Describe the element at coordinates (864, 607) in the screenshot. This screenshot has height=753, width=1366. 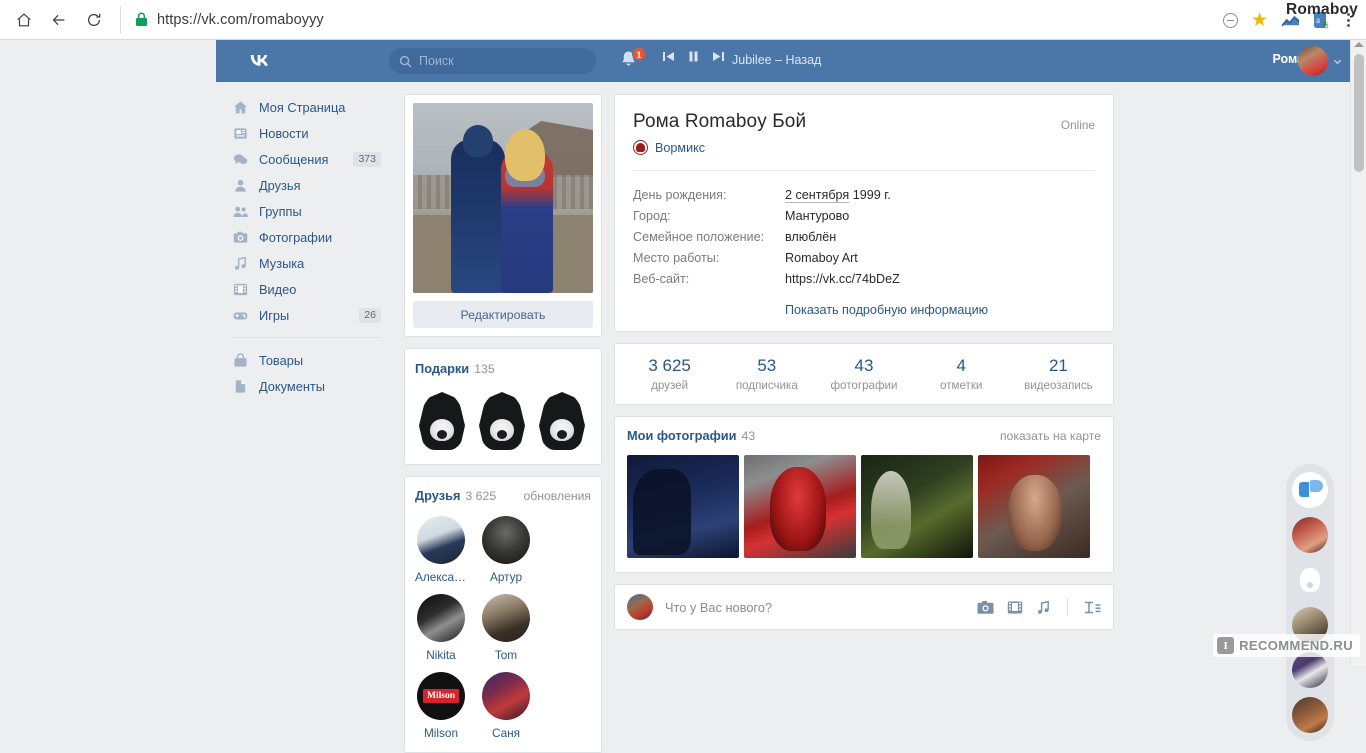
I see `post-composer: Что у Вас нового?` at that location.